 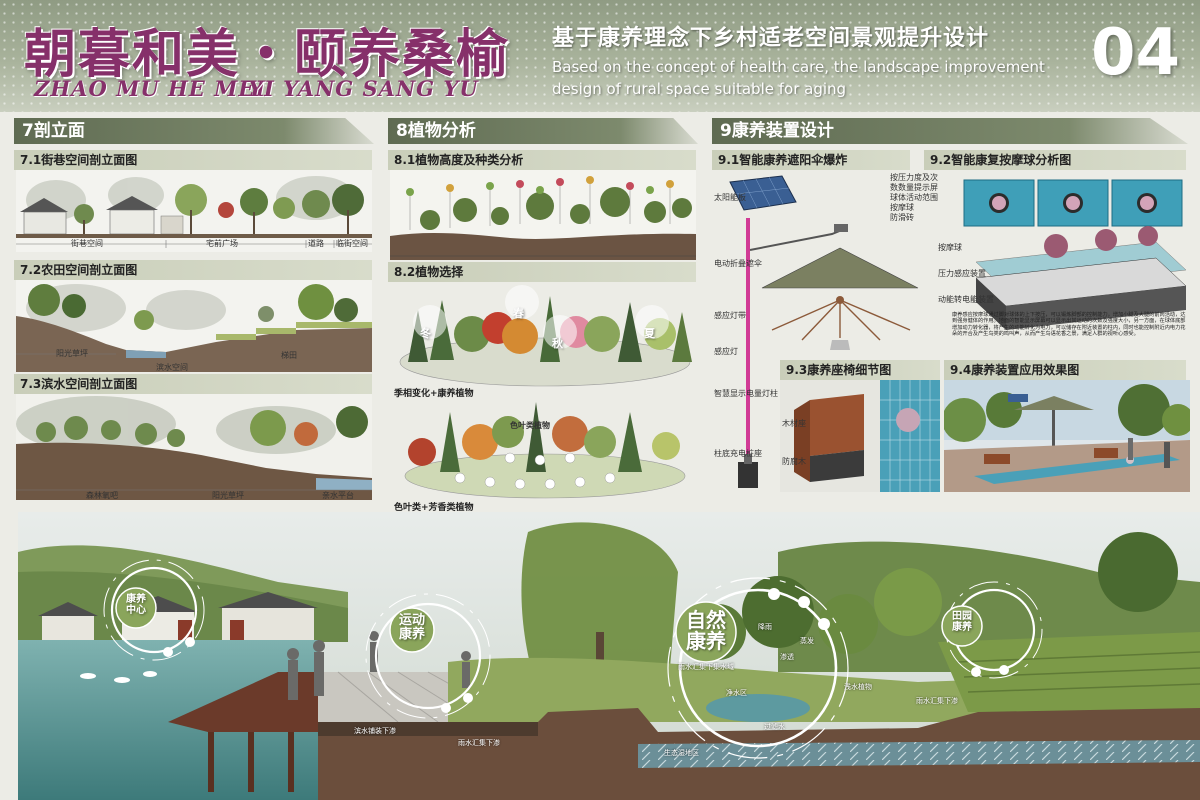 I want to click on pano-label-seep: 渗透, so click(x=787, y=657).